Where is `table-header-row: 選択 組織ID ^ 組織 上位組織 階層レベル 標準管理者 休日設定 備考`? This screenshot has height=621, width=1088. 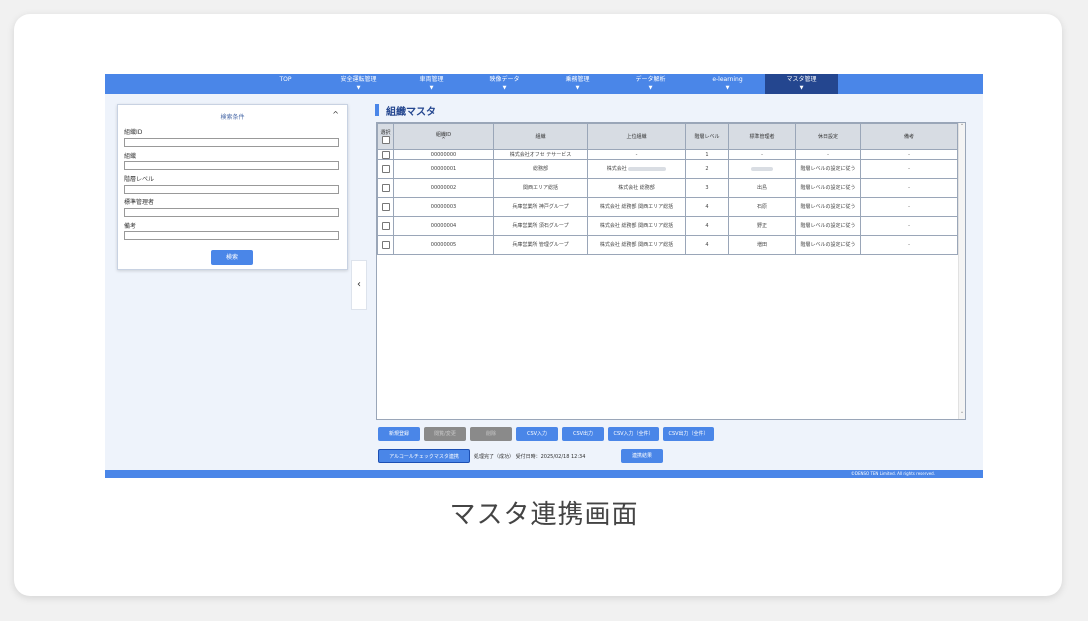 table-header-row: 選択 組織ID ^ 組織 上位組織 階層レベル 標準管理者 休日設定 備考 is located at coordinates (667, 136).